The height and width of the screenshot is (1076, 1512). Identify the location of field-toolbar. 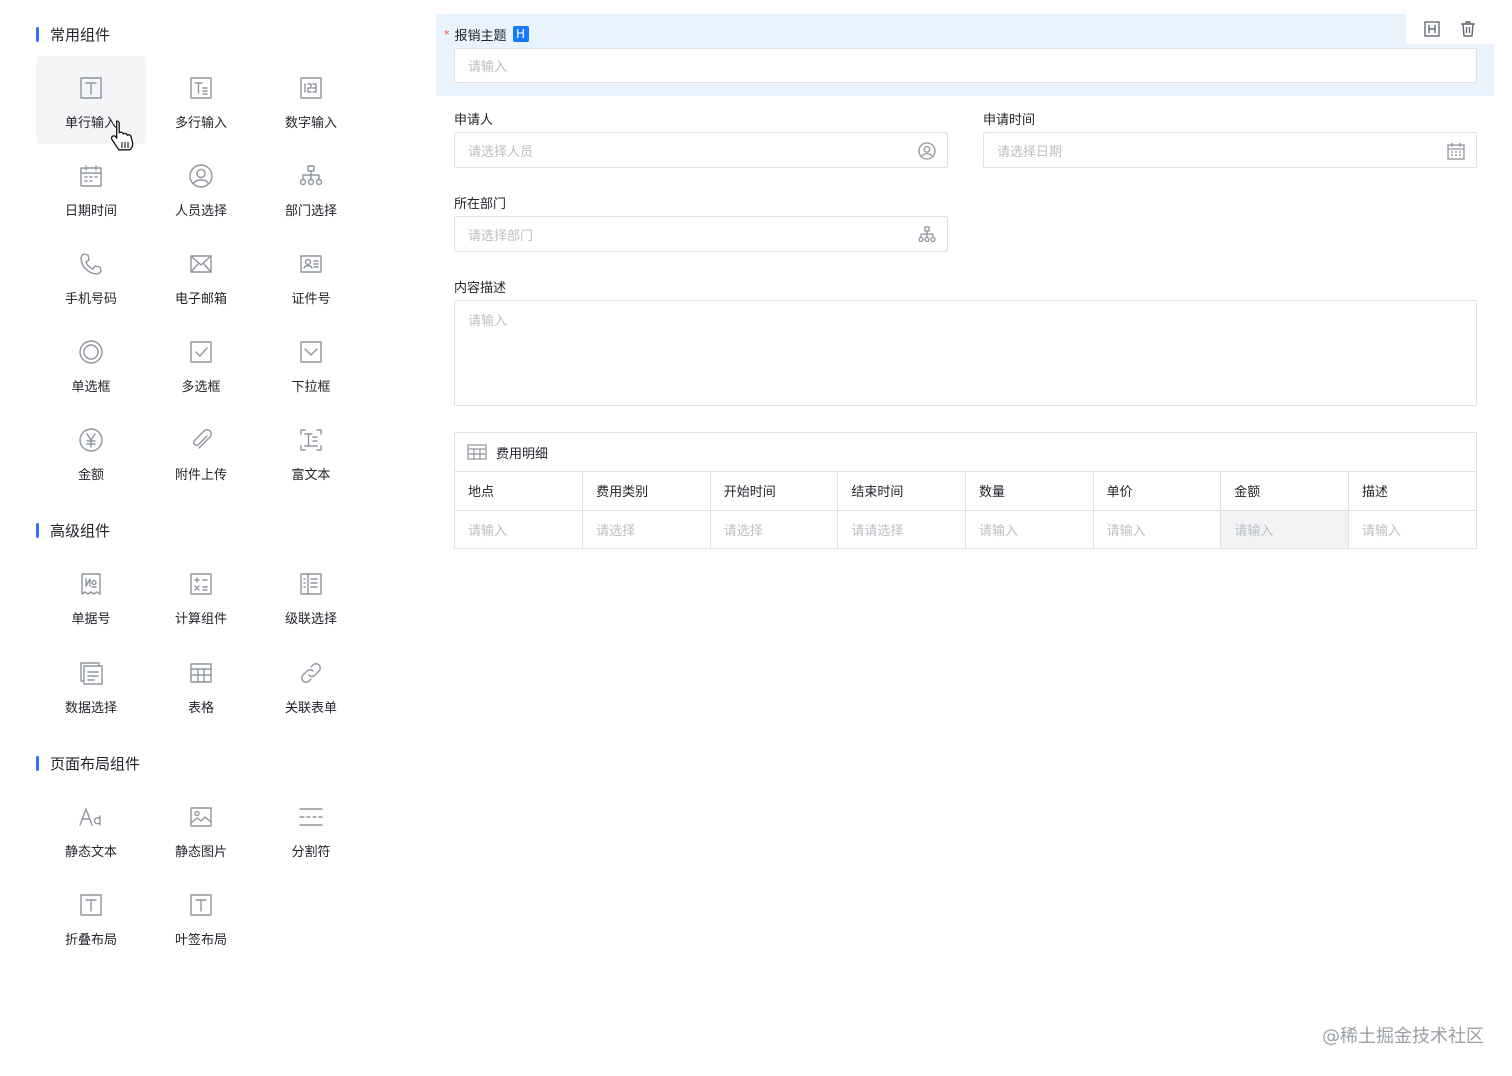
(1450, 29).